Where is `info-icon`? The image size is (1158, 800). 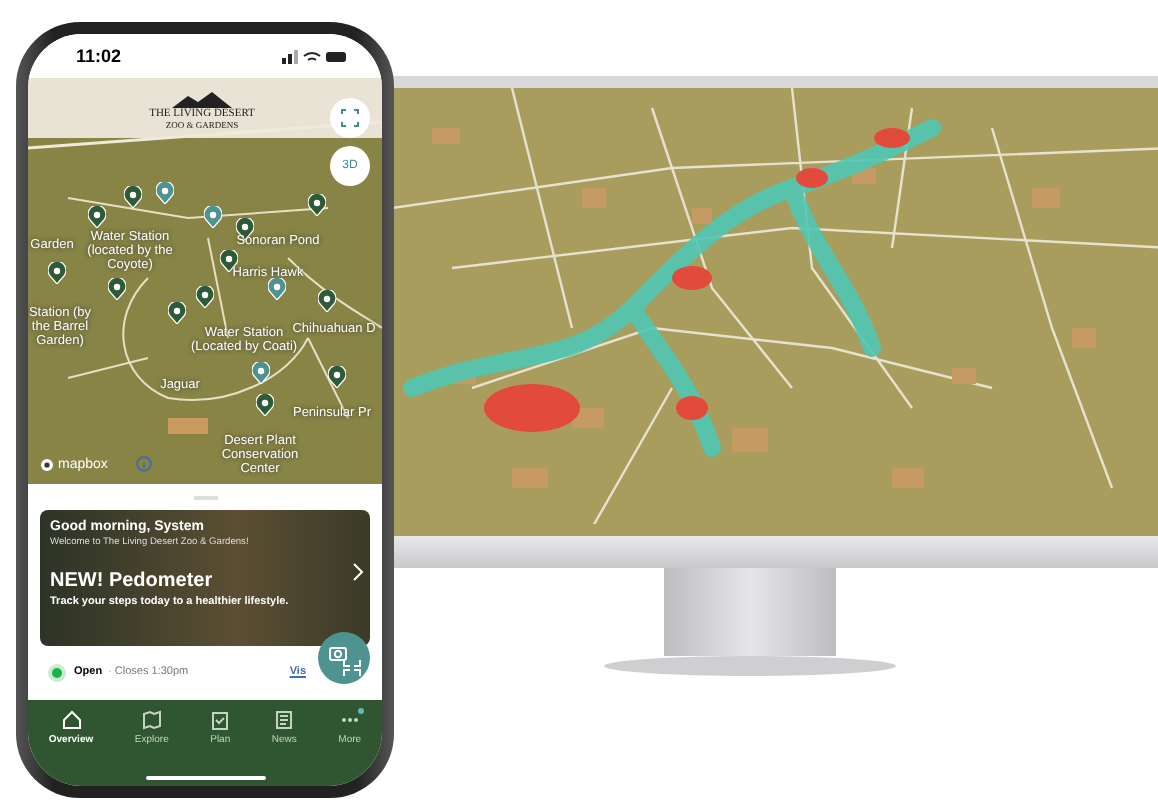
info-icon is located at coordinates (144, 464).